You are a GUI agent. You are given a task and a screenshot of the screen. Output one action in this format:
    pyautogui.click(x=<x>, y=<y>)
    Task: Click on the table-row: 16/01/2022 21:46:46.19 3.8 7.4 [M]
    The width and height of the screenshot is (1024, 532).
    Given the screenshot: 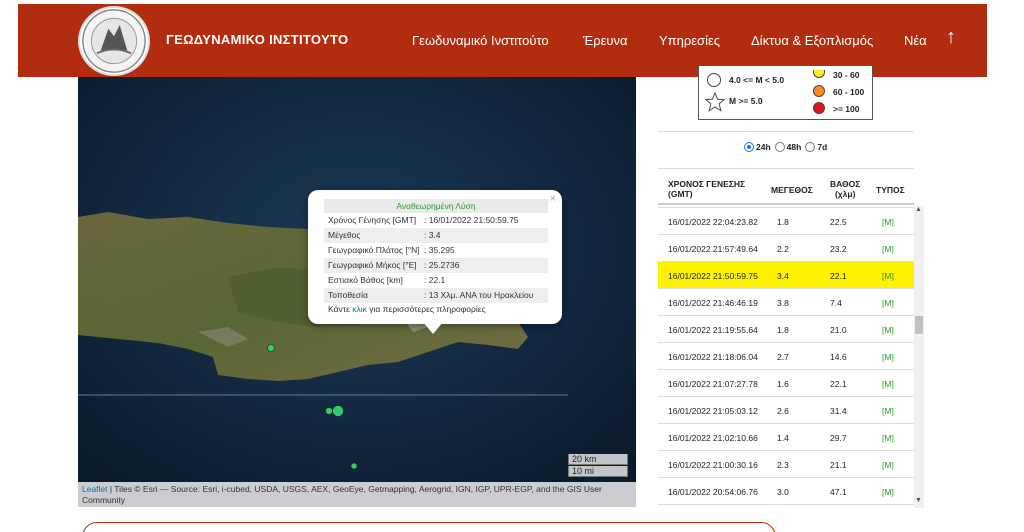 What is the action you would take?
    pyautogui.click(x=786, y=302)
    